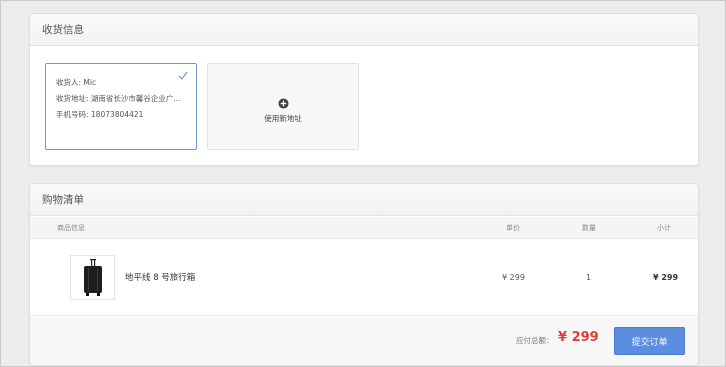 This screenshot has width=726, height=367. What do you see at coordinates (364, 30) in the screenshot?
I see `shipping-header: 收货信息` at bounding box center [364, 30].